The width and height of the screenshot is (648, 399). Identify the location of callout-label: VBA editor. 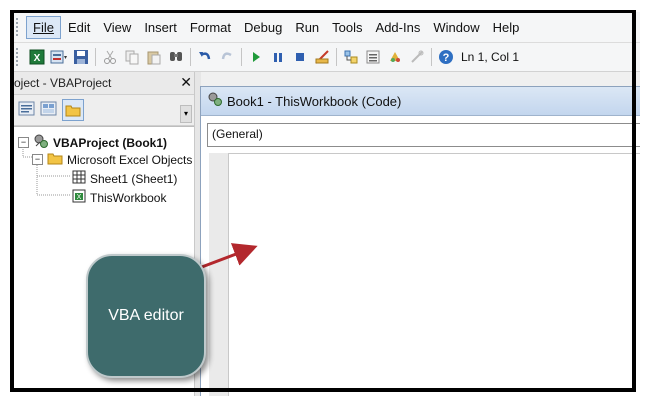
(146, 315).